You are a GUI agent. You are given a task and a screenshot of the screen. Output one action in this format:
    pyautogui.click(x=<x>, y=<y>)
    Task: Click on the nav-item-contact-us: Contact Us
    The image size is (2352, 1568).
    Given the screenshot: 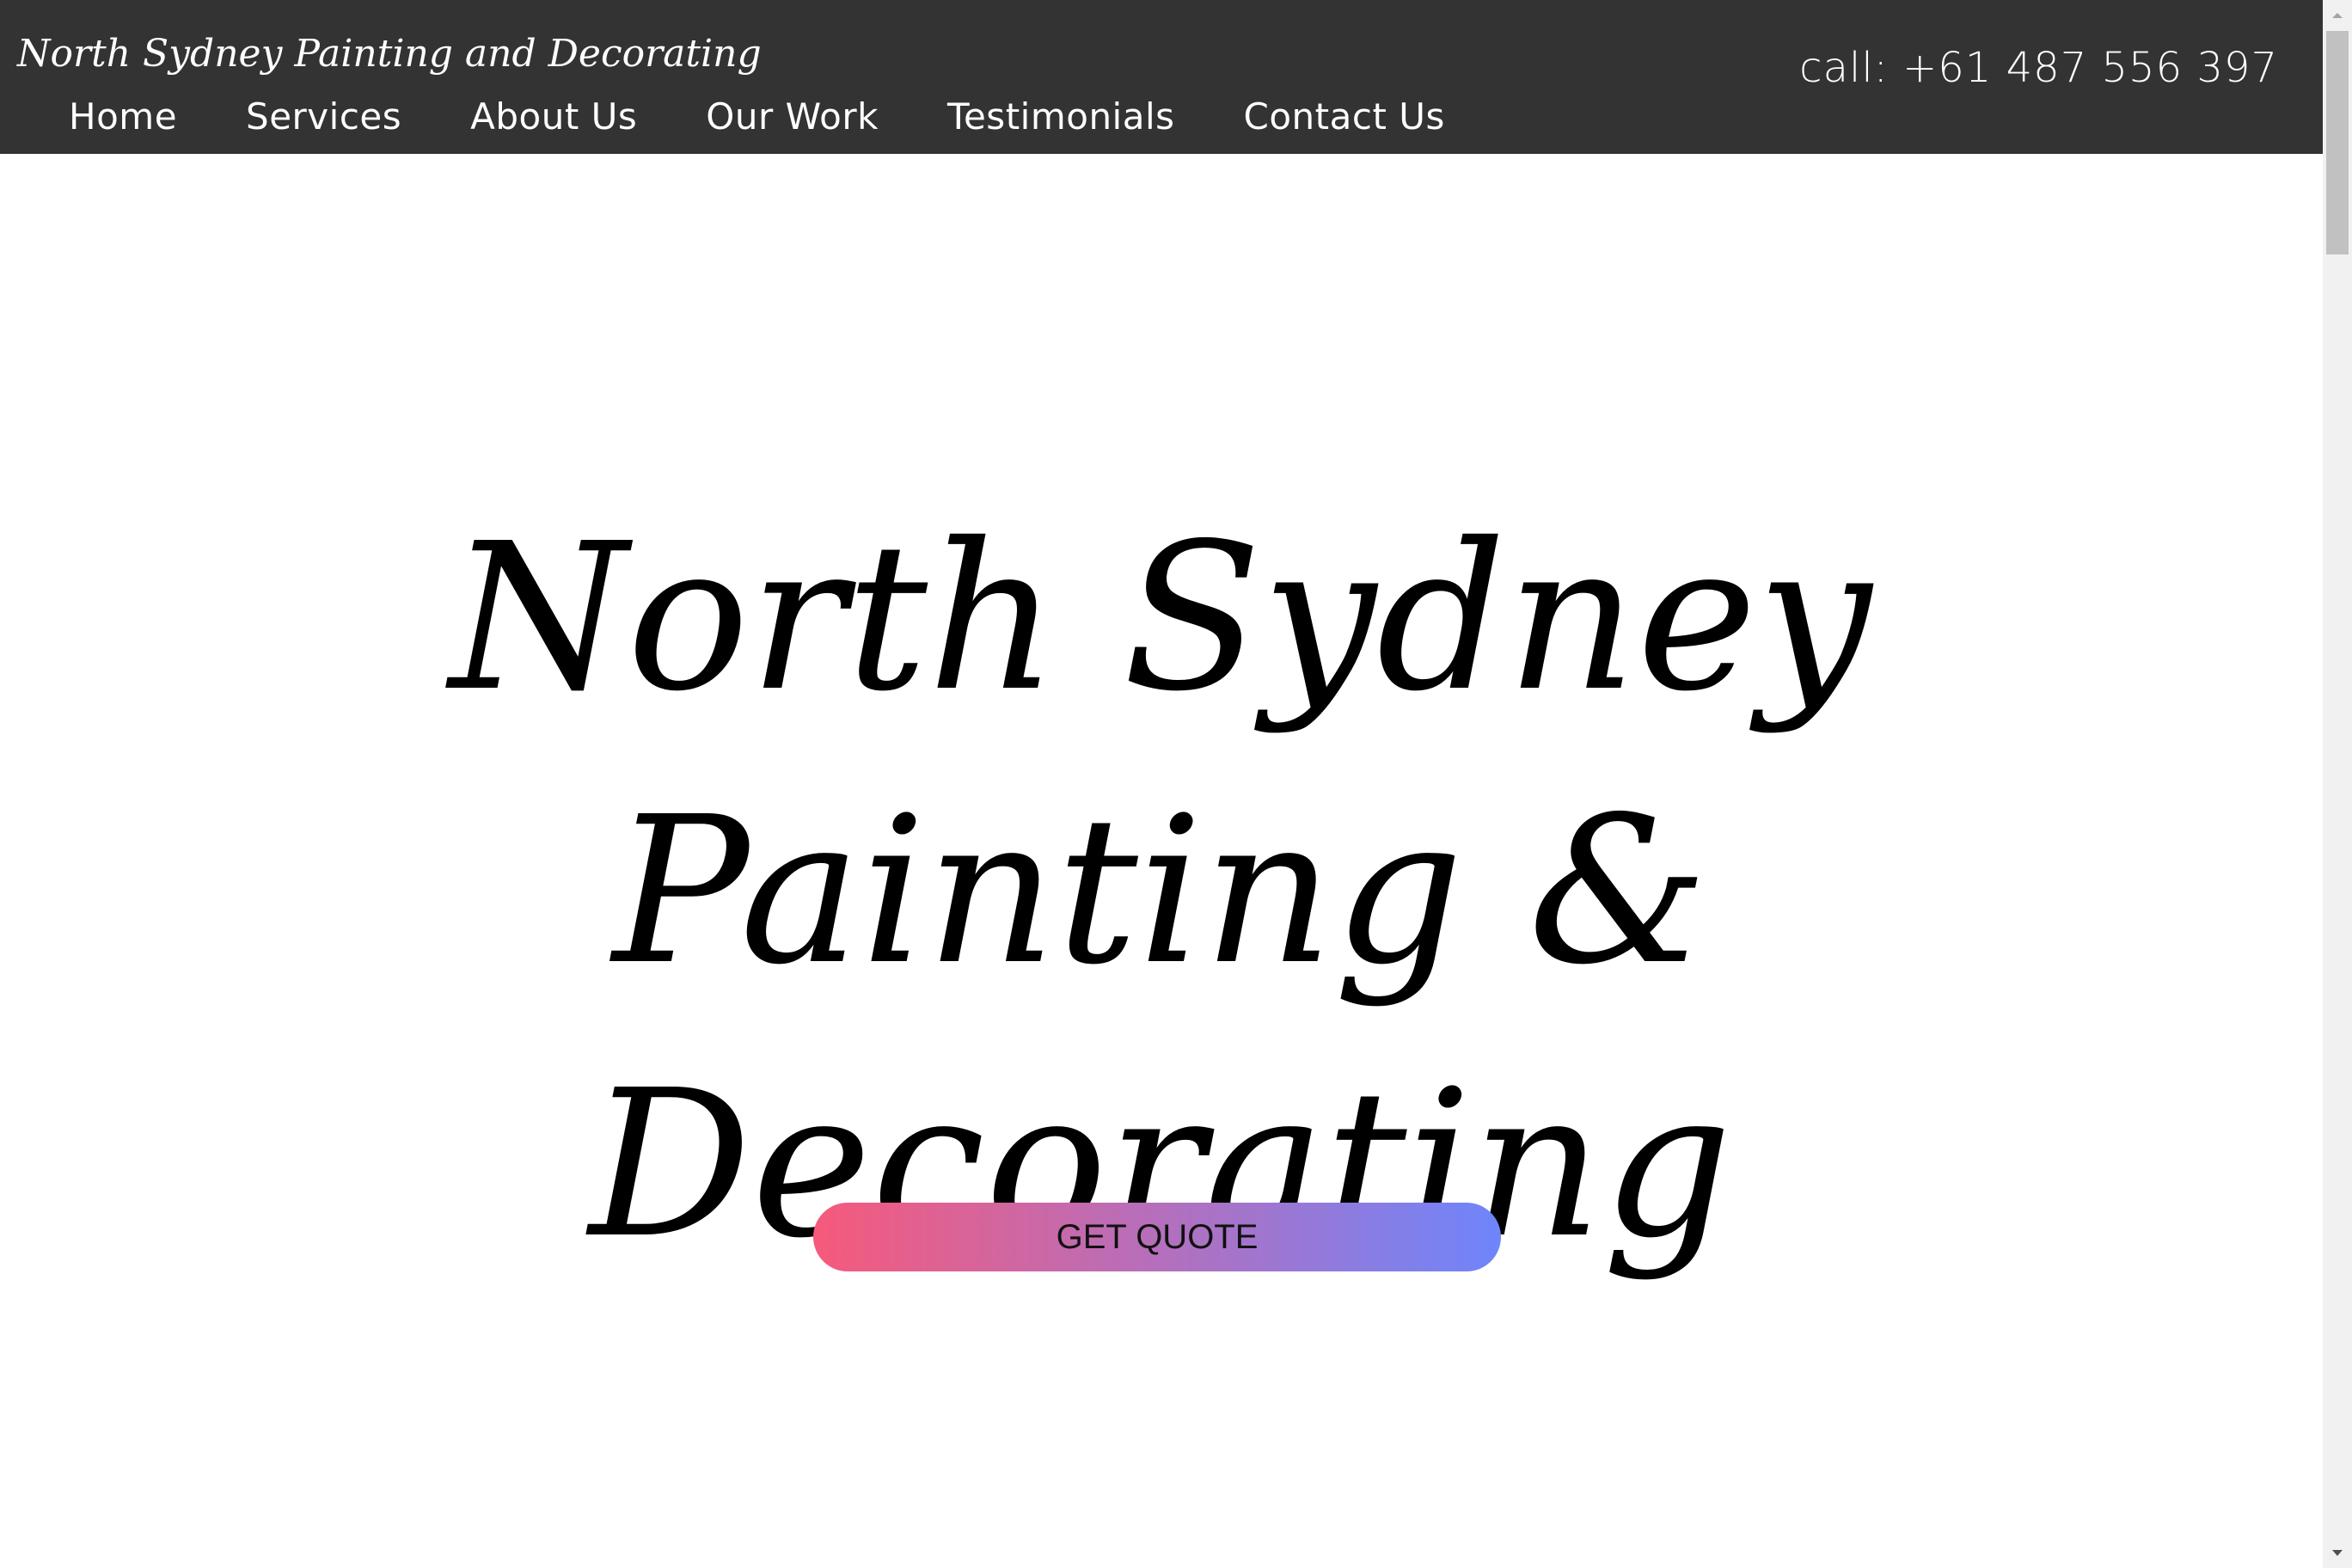 What is the action you would take?
    pyautogui.click(x=1344, y=116)
    